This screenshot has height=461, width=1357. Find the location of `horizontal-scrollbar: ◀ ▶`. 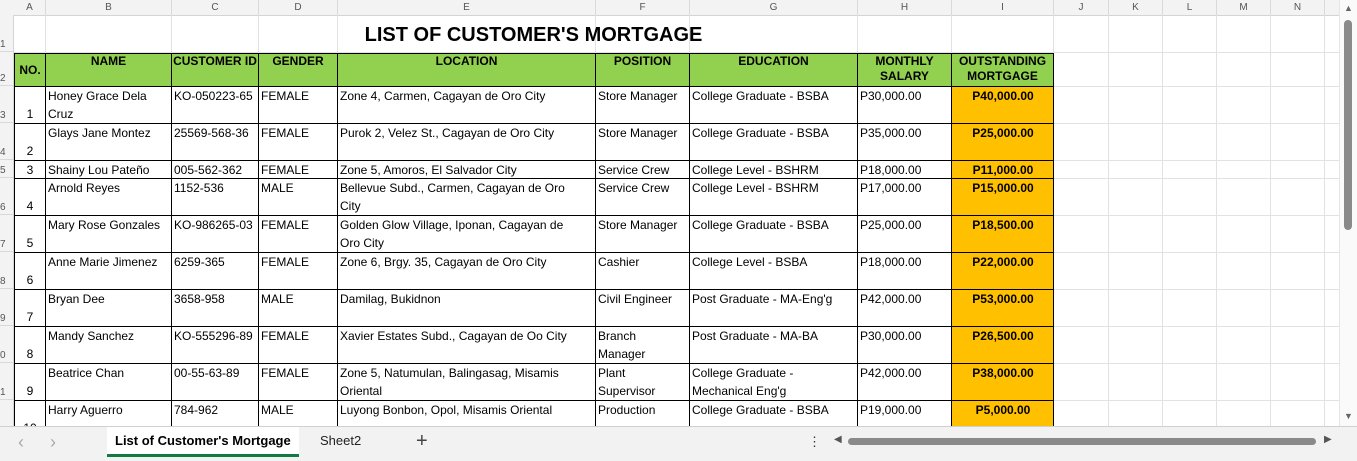

horizontal-scrollbar: ◀ ▶ is located at coordinates (1085, 441).